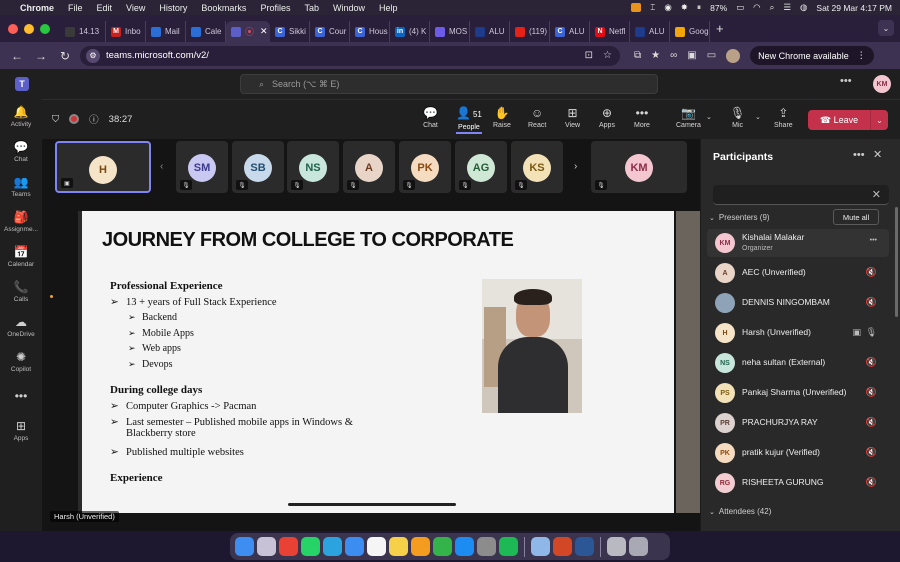 This screenshot has width=900, height=562. Describe the element at coordinates (772, 7) in the screenshot. I see `spotlight-icon: ⌕` at that location.